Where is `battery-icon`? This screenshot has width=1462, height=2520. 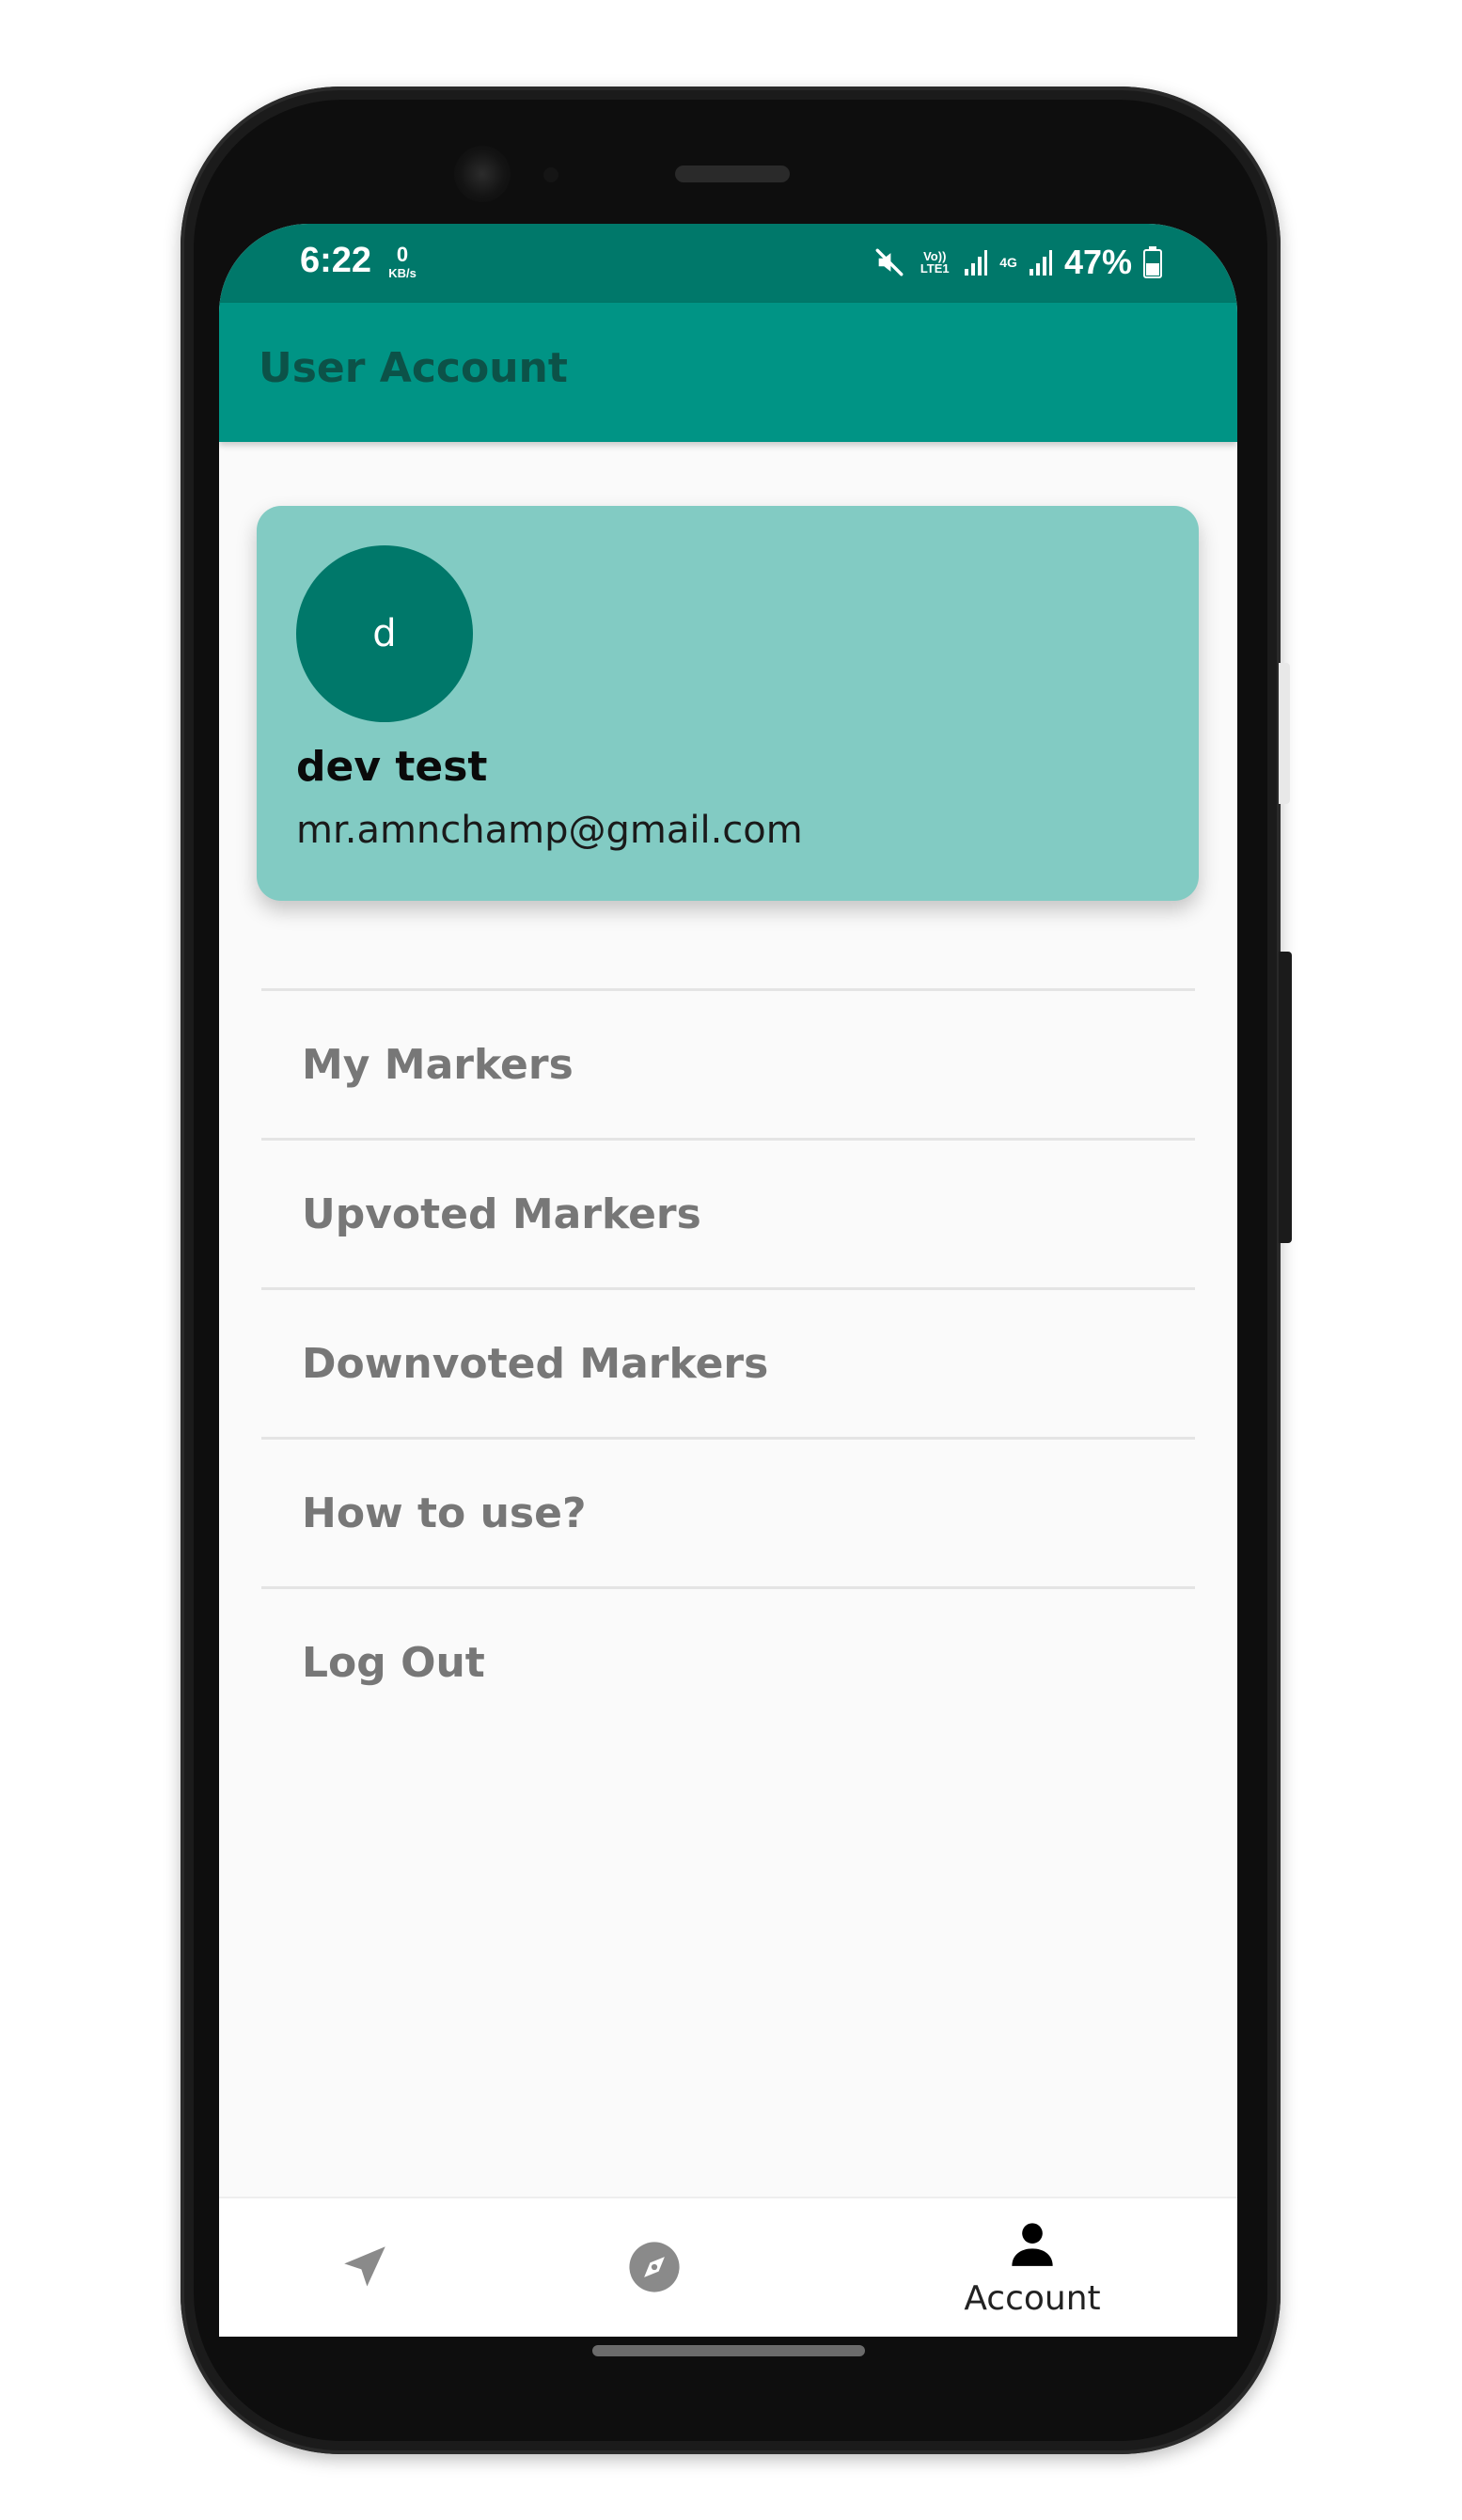 battery-icon is located at coordinates (1152, 262).